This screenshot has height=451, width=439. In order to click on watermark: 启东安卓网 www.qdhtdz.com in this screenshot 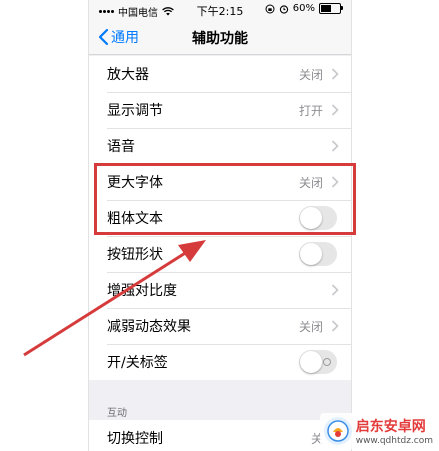, I will do `click(378, 431)`.